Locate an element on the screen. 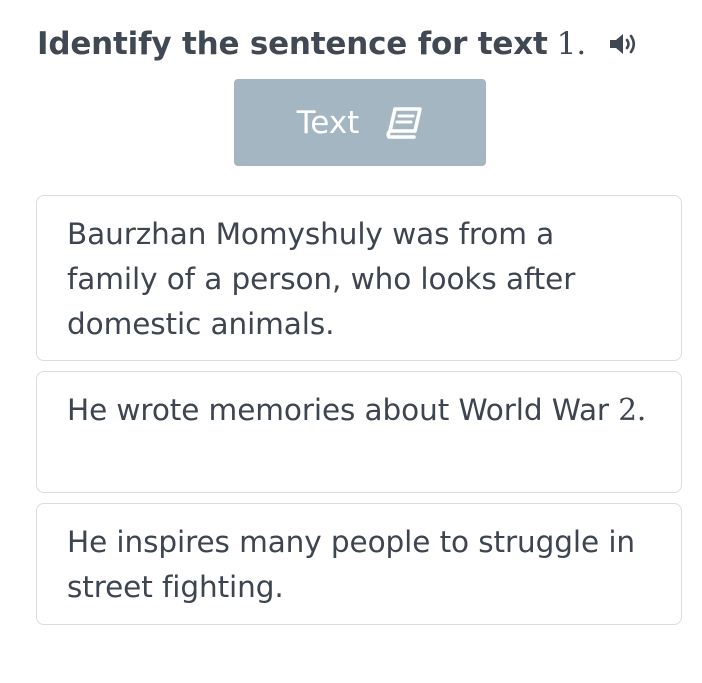 The image size is (702, 683). speaker-icon is located at coordinates (623, 44).